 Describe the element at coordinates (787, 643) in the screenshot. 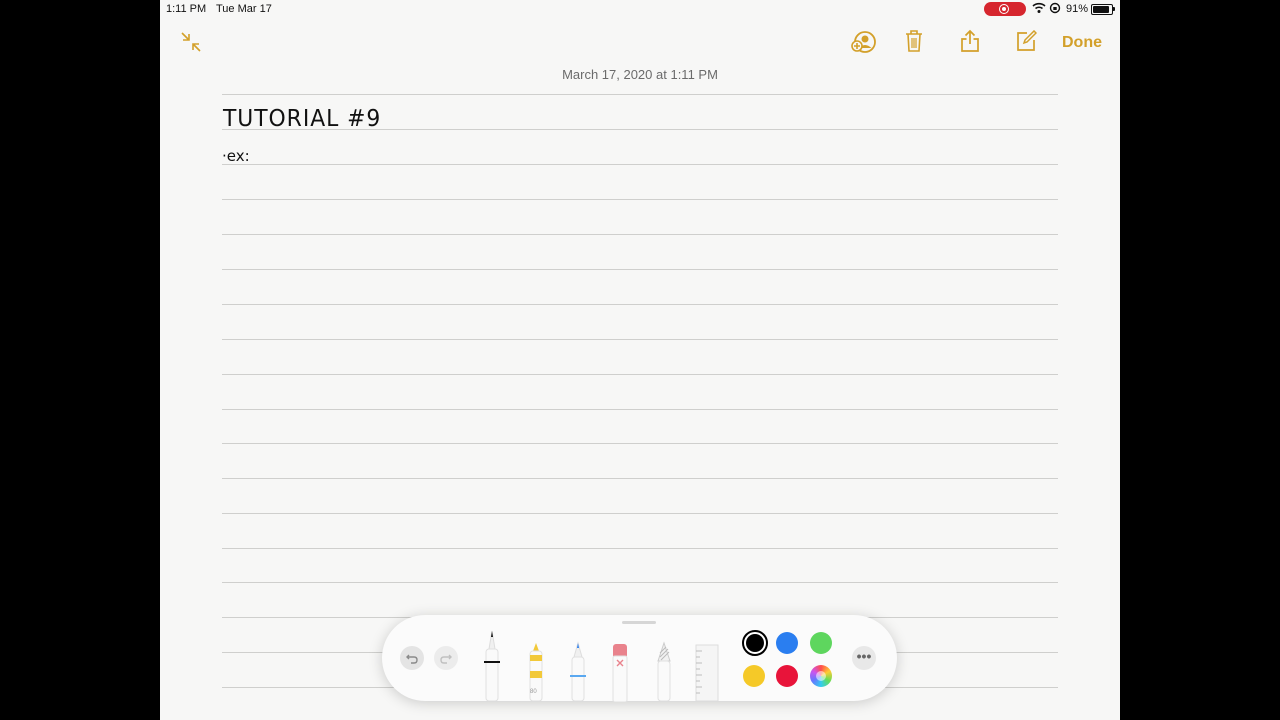

I see `color-blue-swatch` at that location.